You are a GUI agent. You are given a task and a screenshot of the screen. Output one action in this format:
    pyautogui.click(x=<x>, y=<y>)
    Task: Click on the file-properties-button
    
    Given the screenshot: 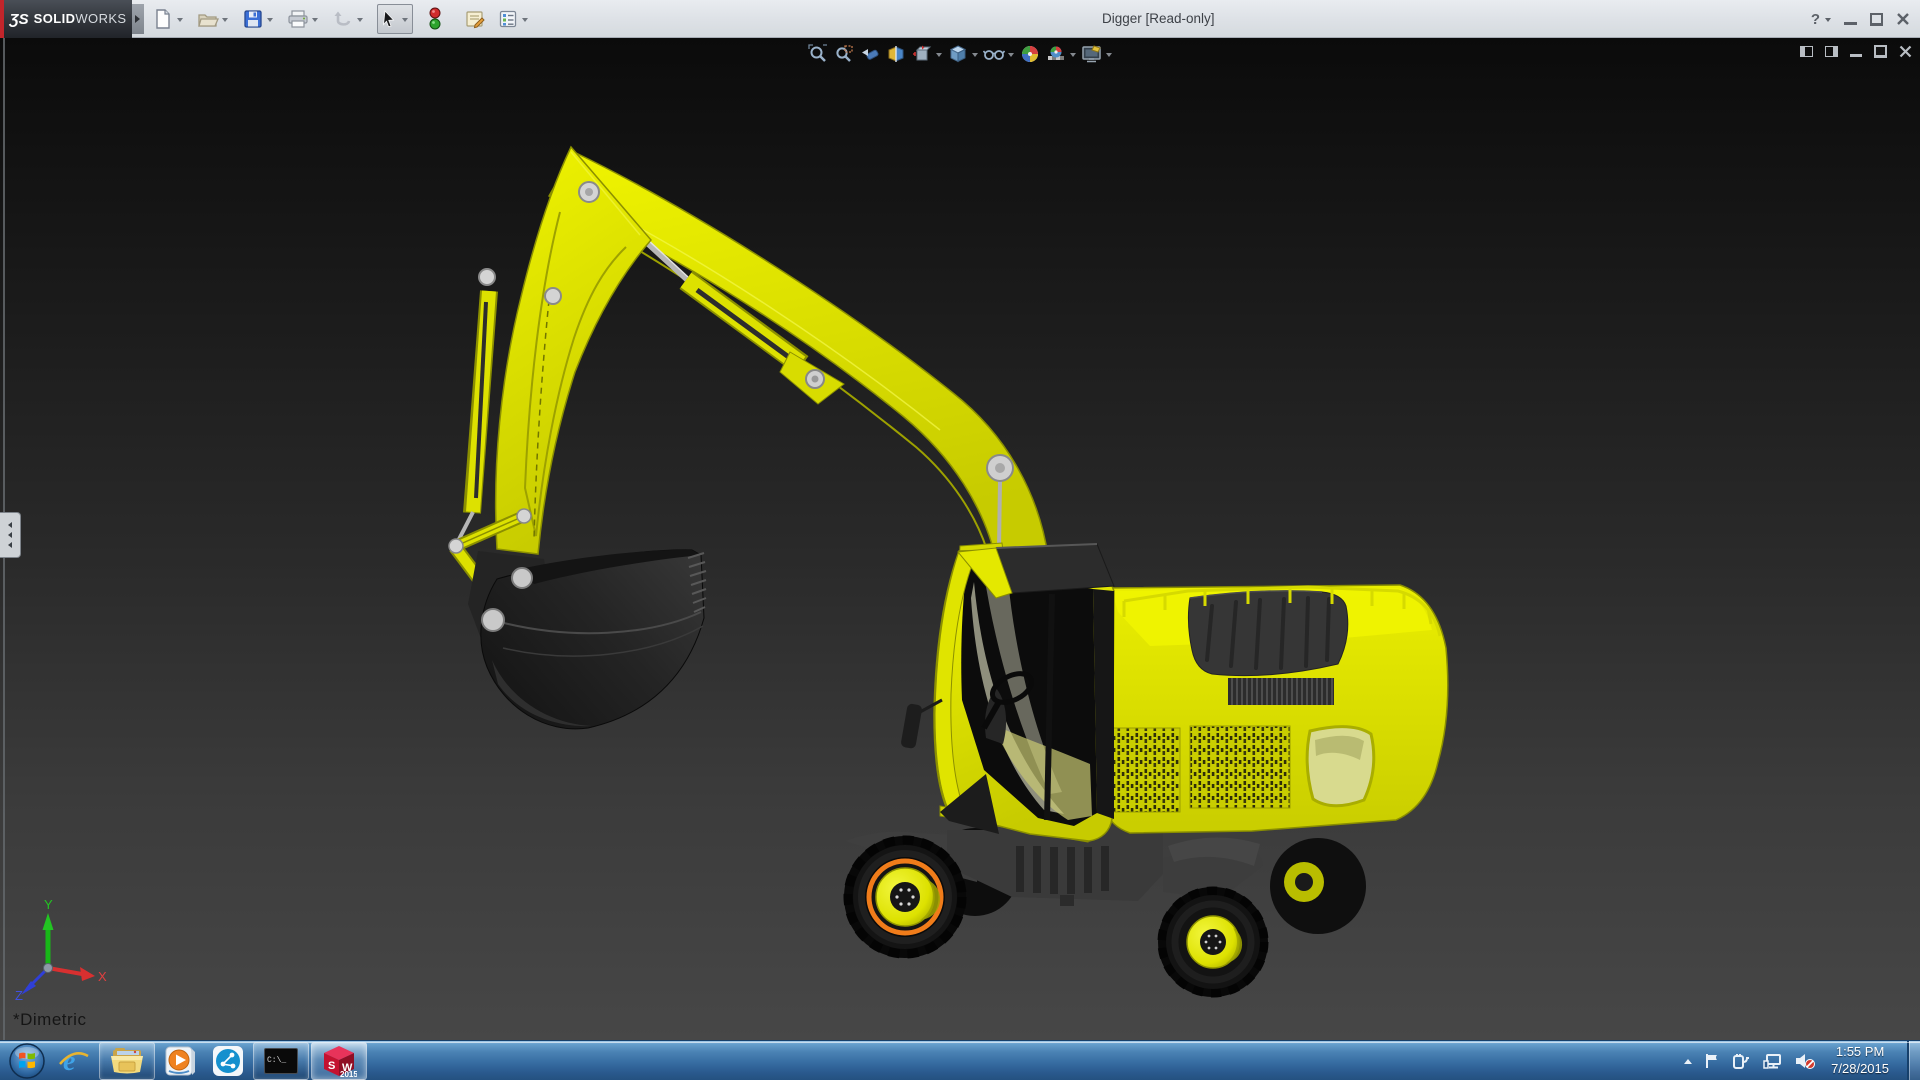 What is the action you would take?
    pyautogui.click(x=475, y=19)
    